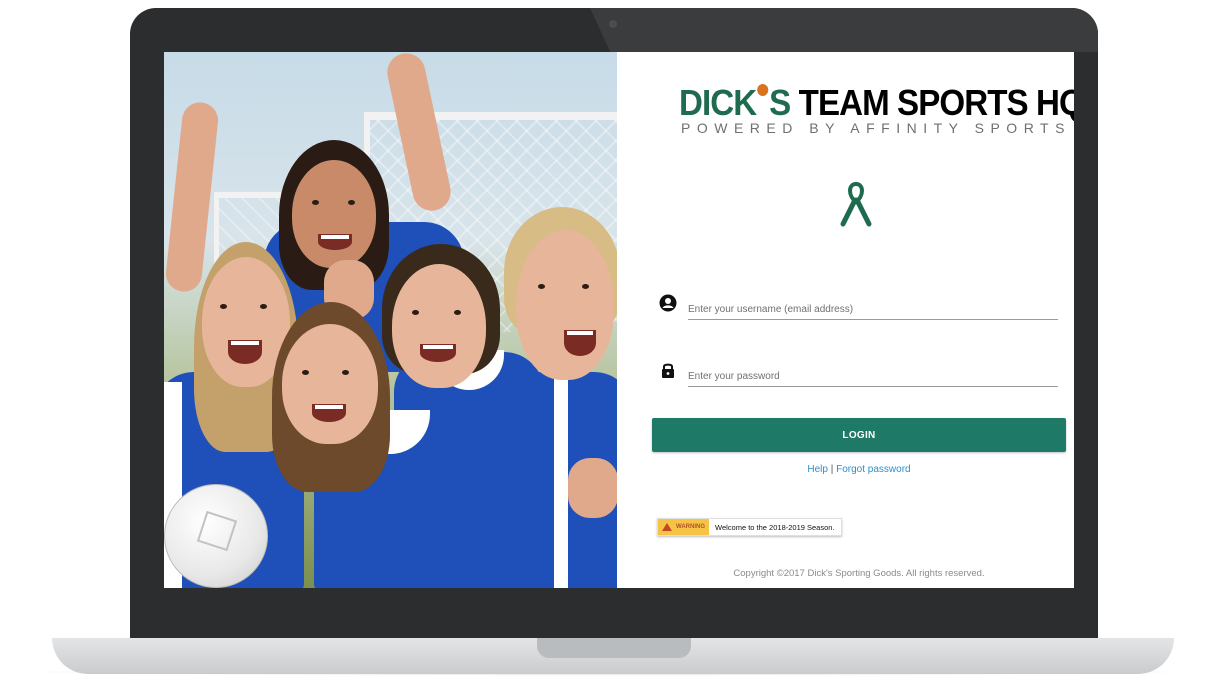 This screenshot has height=680, width=1212. What do you see at coordinates (668, 303) in the screenshot?
I see `account-circle-icon` at bounding box center [668, 303].